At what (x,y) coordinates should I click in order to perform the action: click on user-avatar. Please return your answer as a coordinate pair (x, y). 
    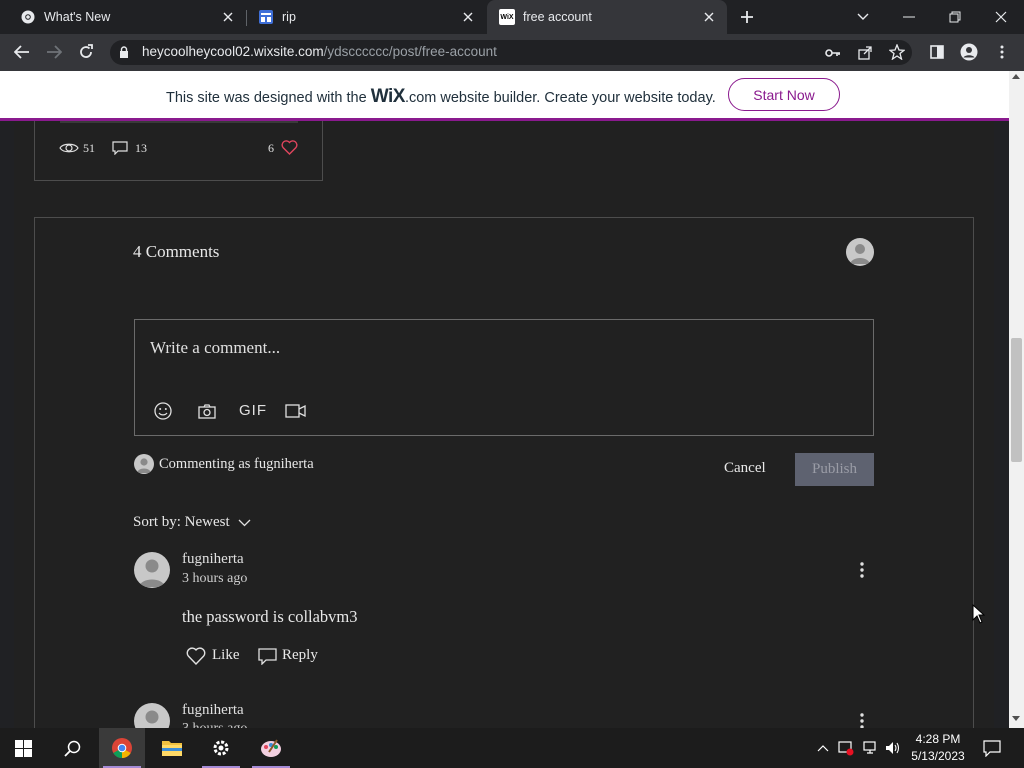
    Looking at the image, I should click on (860, 252).